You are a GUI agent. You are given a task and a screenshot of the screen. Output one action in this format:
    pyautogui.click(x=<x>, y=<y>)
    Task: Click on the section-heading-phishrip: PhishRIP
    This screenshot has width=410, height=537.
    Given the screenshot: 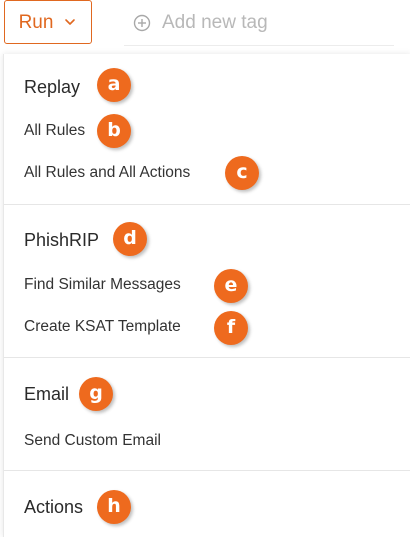 What is the action you would take?
    pyautogui.click(x=62, y=240)
    